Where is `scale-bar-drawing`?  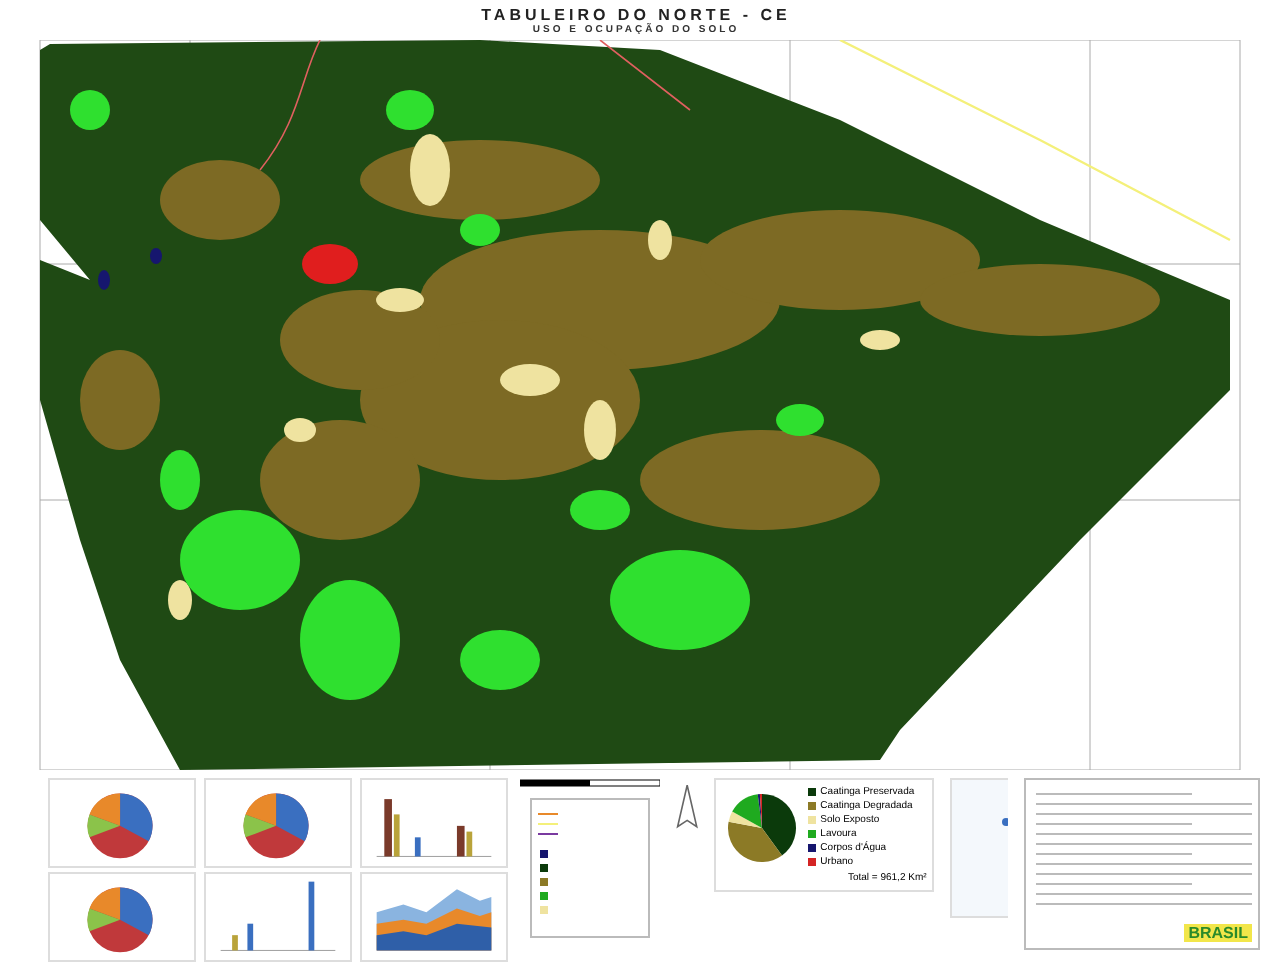
scale-bar-drawing is located at coordinates (590, 784).